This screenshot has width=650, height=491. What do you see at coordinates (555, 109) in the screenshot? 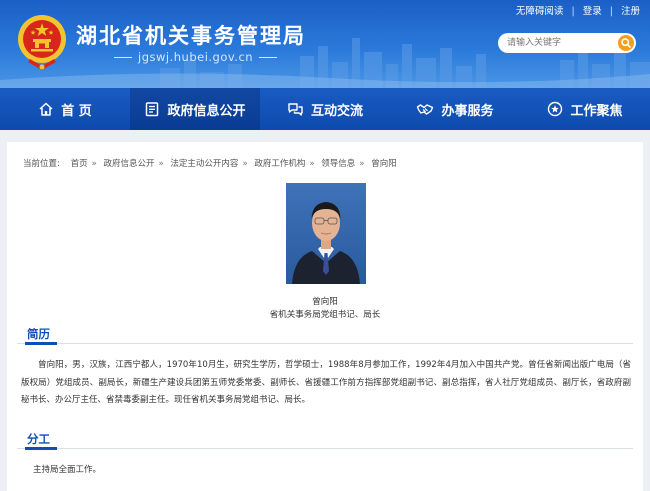
I see `star-icon` at bounding box center [555, 109].